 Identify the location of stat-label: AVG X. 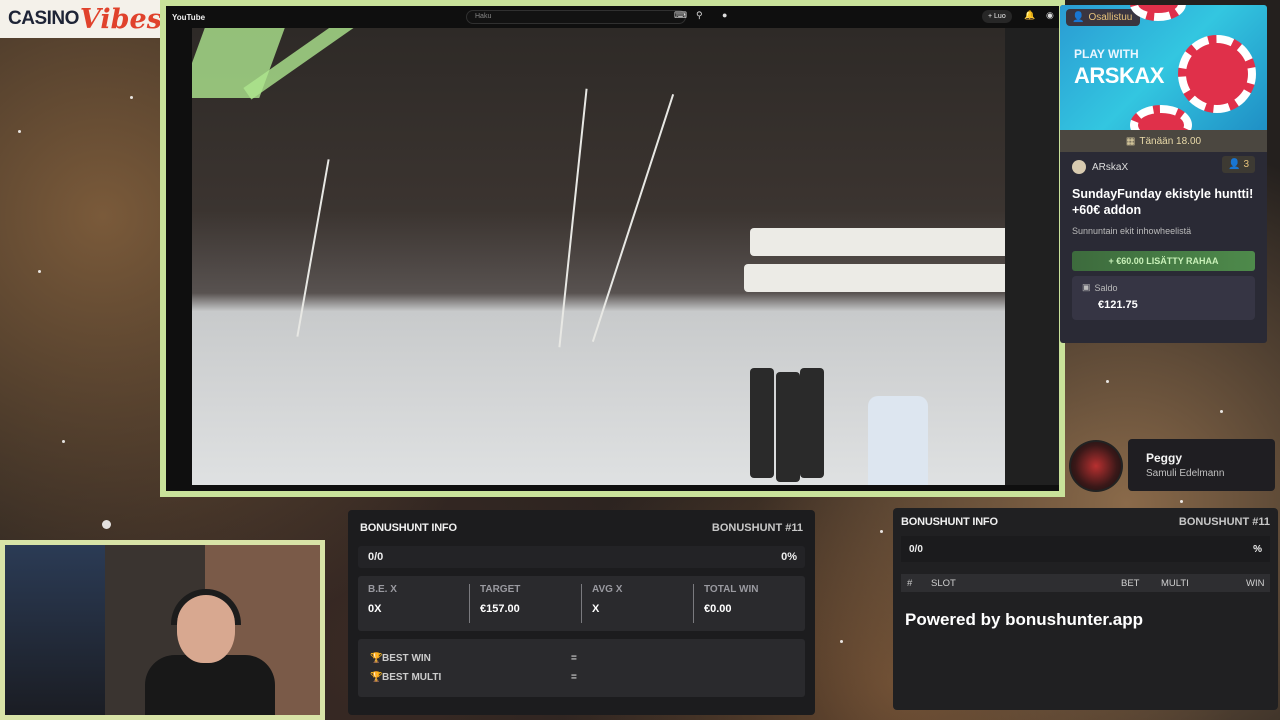
(607, 589).